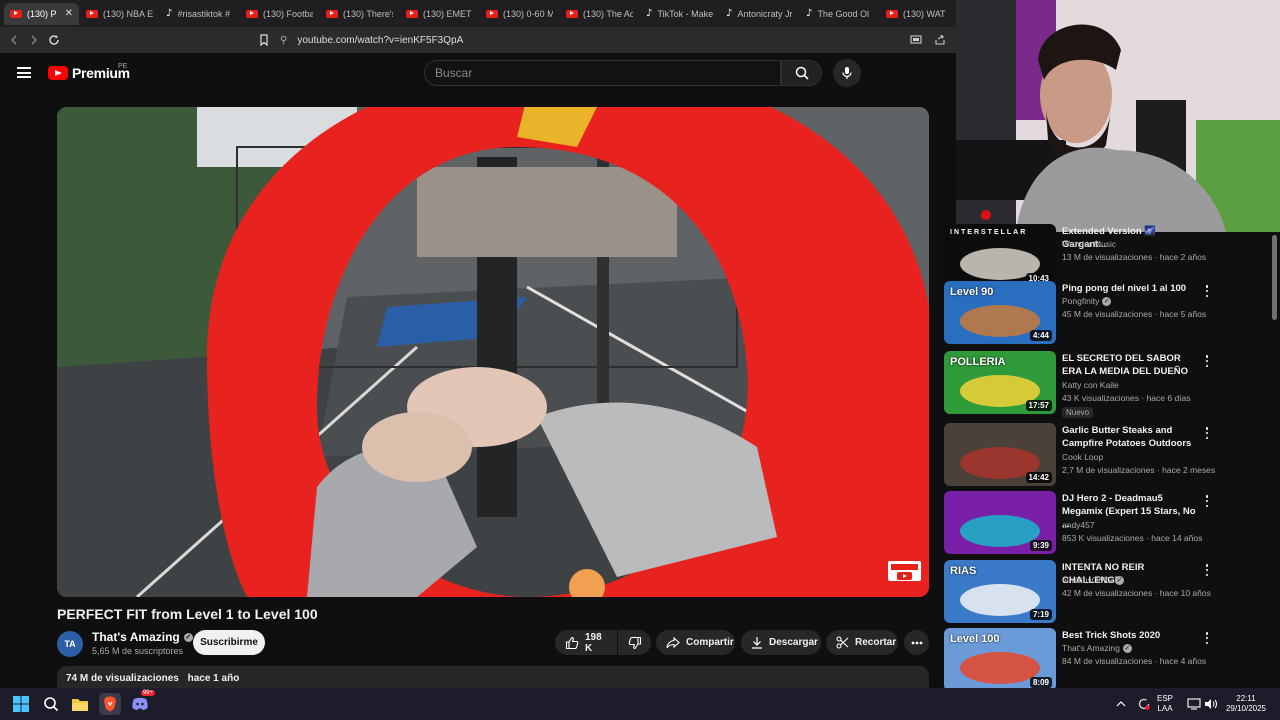 The height and width of the screenshot is (720, 1280). Describe the element at coordinates (229, 642) in the screenshot. I see `subscribe-button: Suscribirme` at that location.